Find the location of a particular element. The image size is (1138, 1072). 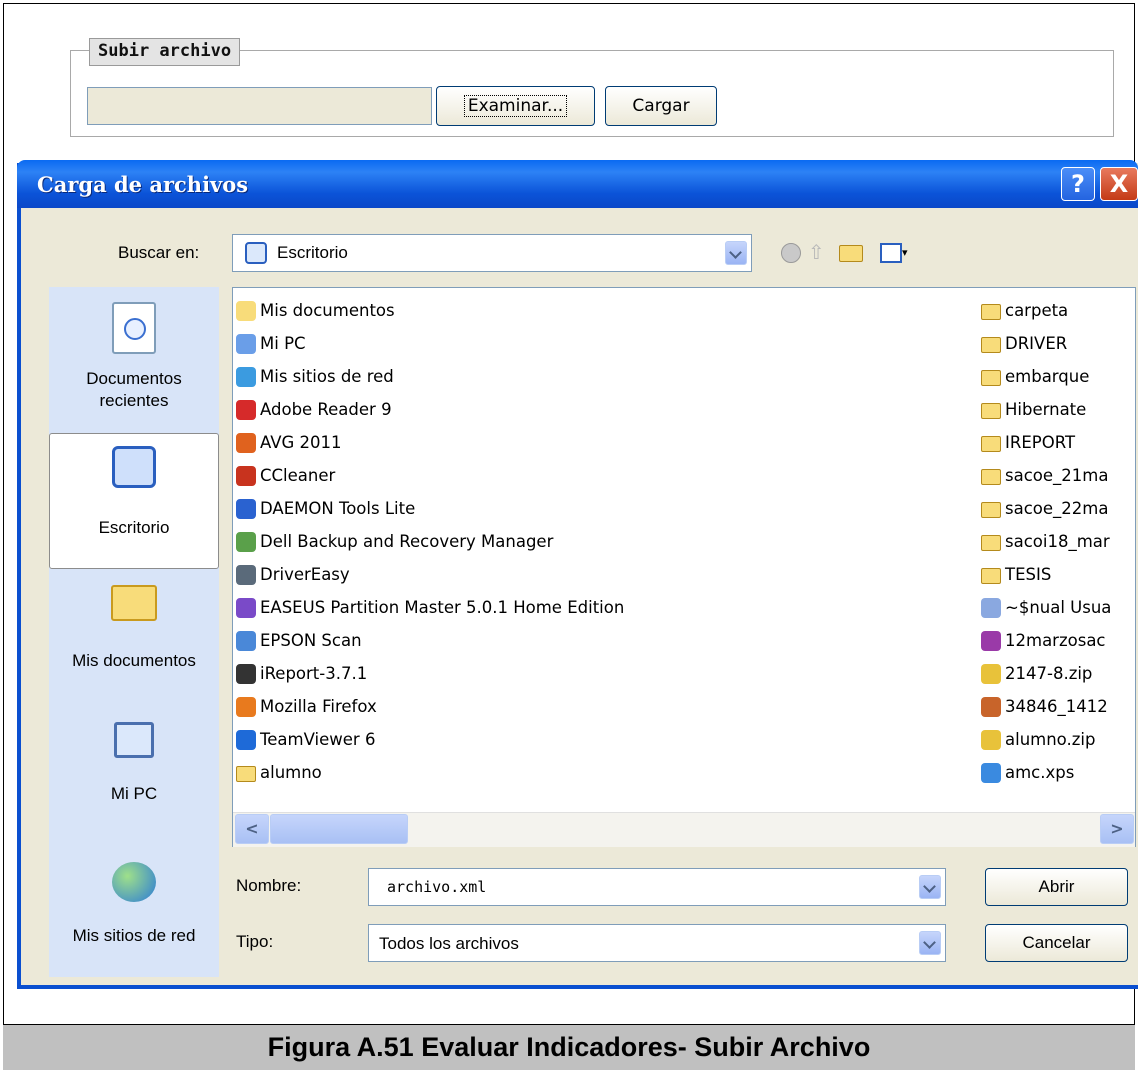

filename-label: Nombre: is located at coordinates (269, 885).